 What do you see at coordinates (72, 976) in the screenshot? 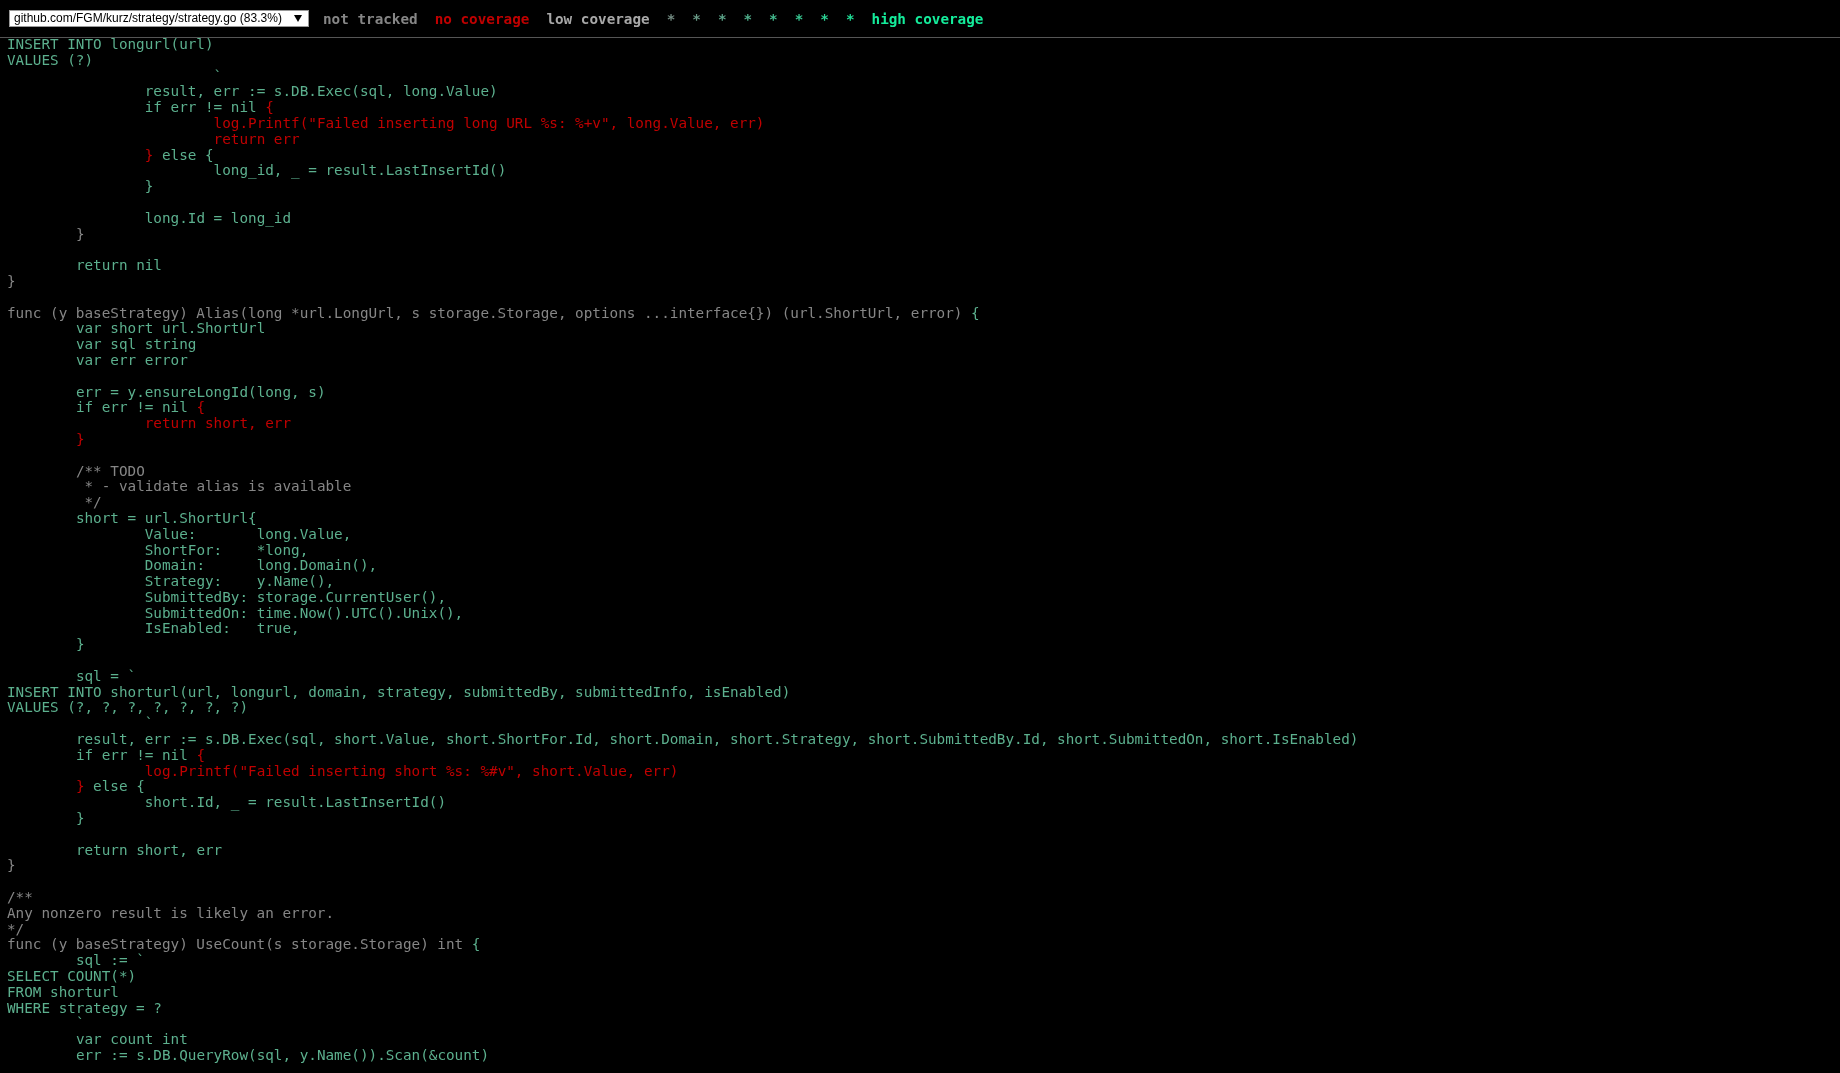
I see `code-text: SELECT COUNT(*)` at bounding box center [72, 976].